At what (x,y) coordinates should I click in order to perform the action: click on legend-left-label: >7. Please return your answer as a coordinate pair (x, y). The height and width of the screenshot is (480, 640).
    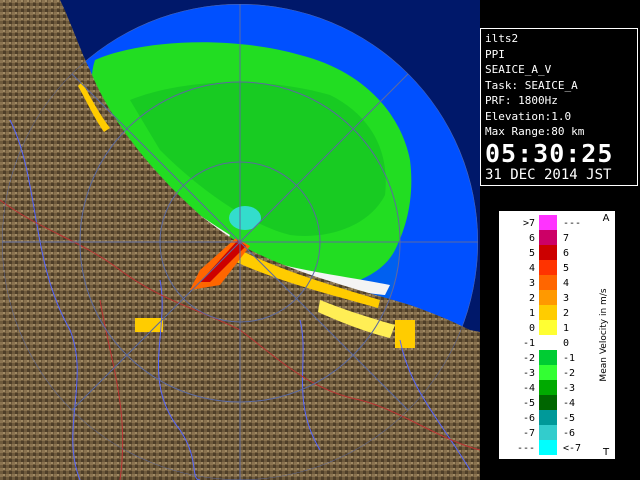
    Looking at the image, I should click on (529, 223).